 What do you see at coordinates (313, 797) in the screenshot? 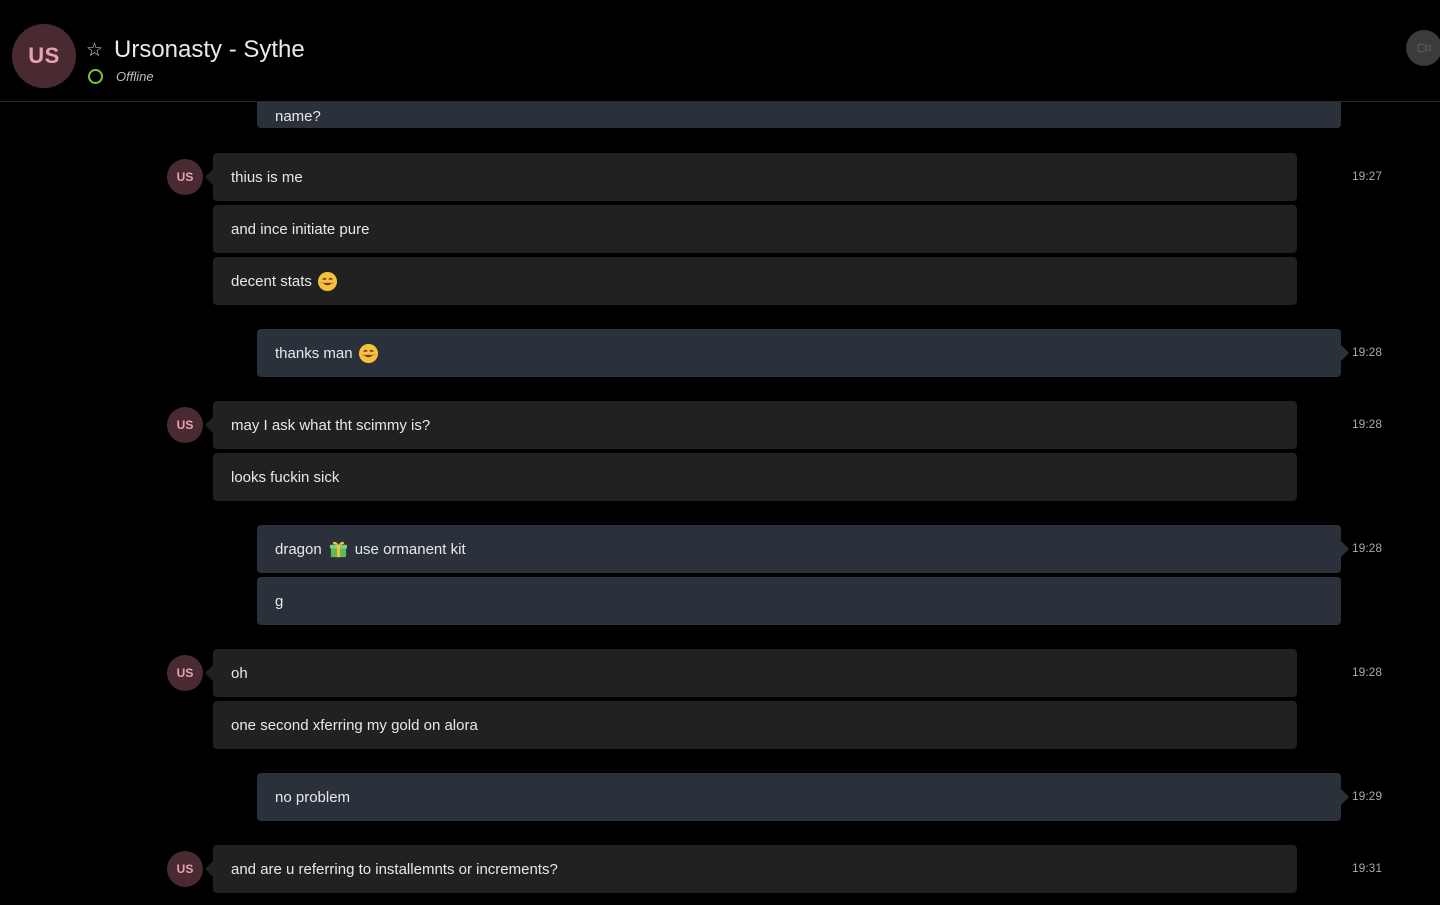
I see `message-text: no problem` at bounding box center [313, 797].